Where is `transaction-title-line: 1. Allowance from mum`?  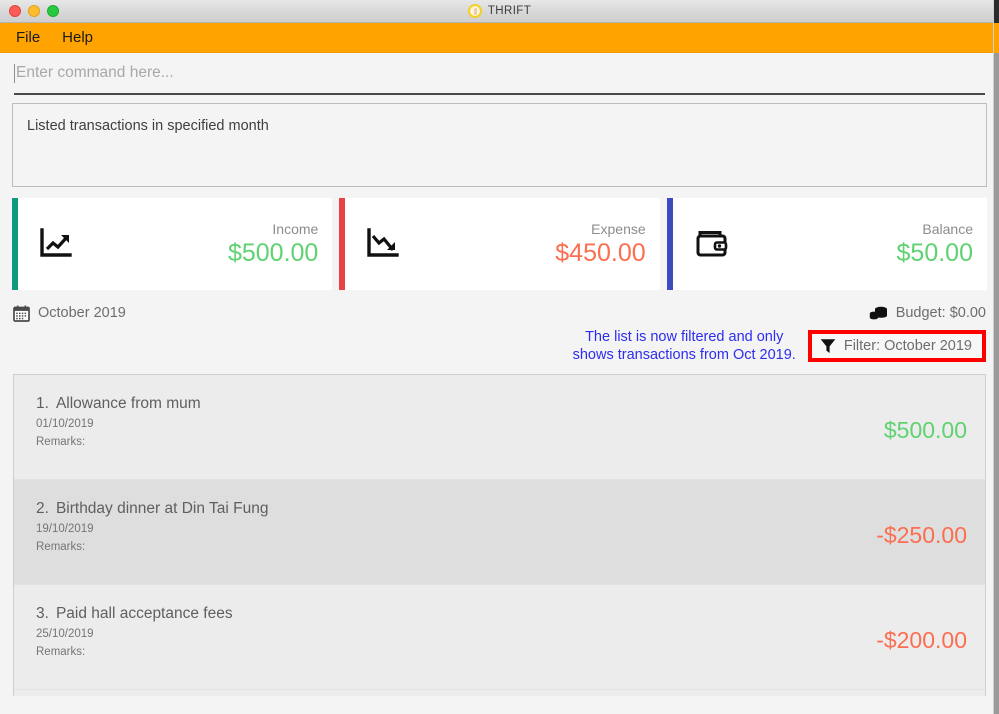
transaction-title-line: 1. Allowance from mum is located at coordinates (118, 404).